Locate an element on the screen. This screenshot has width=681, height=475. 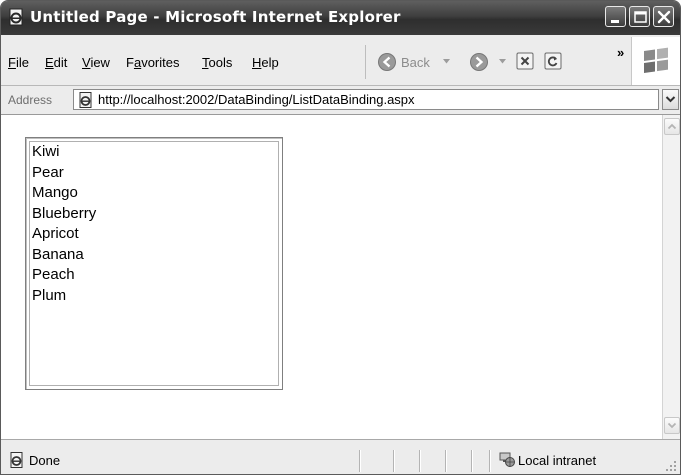
minimize-button is located at coordinates (615, 16).